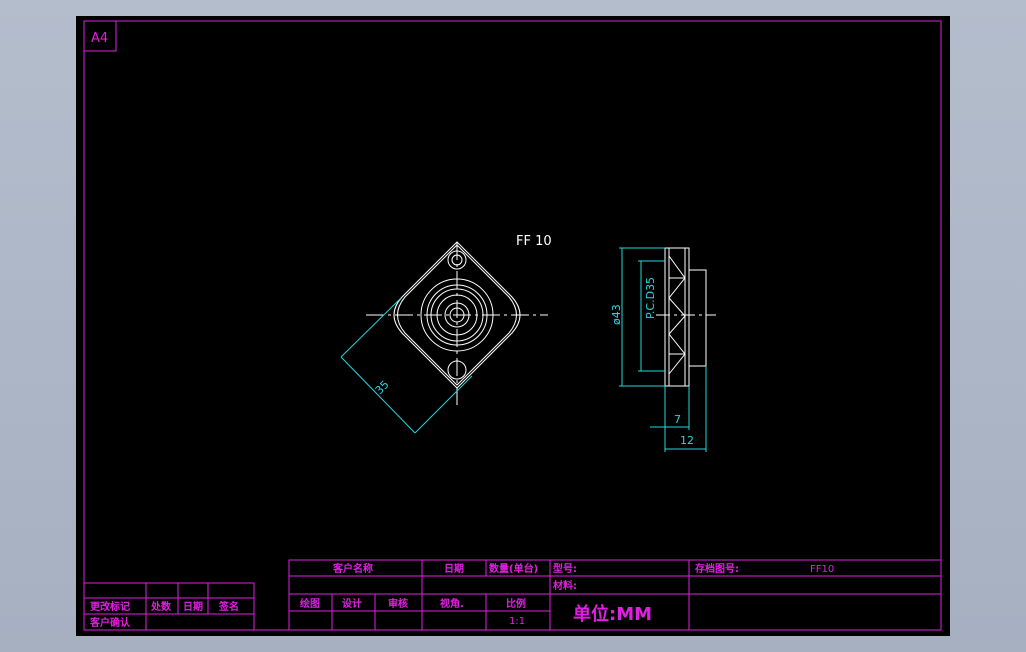  What do you see at coordinates (697, 318) in the screenshot?
I see `side-hub` at bounding box center [697, 318].